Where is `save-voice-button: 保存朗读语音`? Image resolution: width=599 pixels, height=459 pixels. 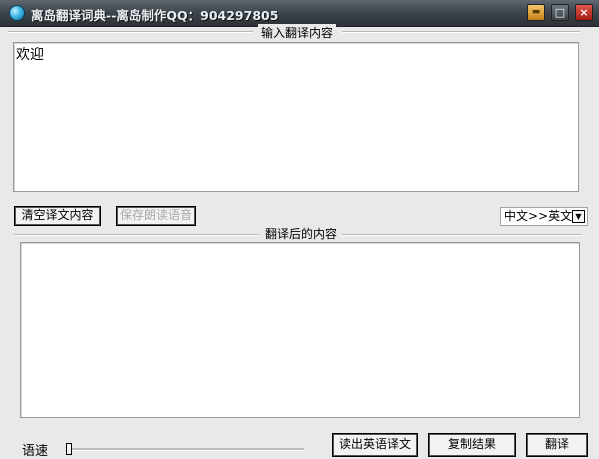 save-voice-button: 保存朗读语音 is located at coordinates (156, 216).